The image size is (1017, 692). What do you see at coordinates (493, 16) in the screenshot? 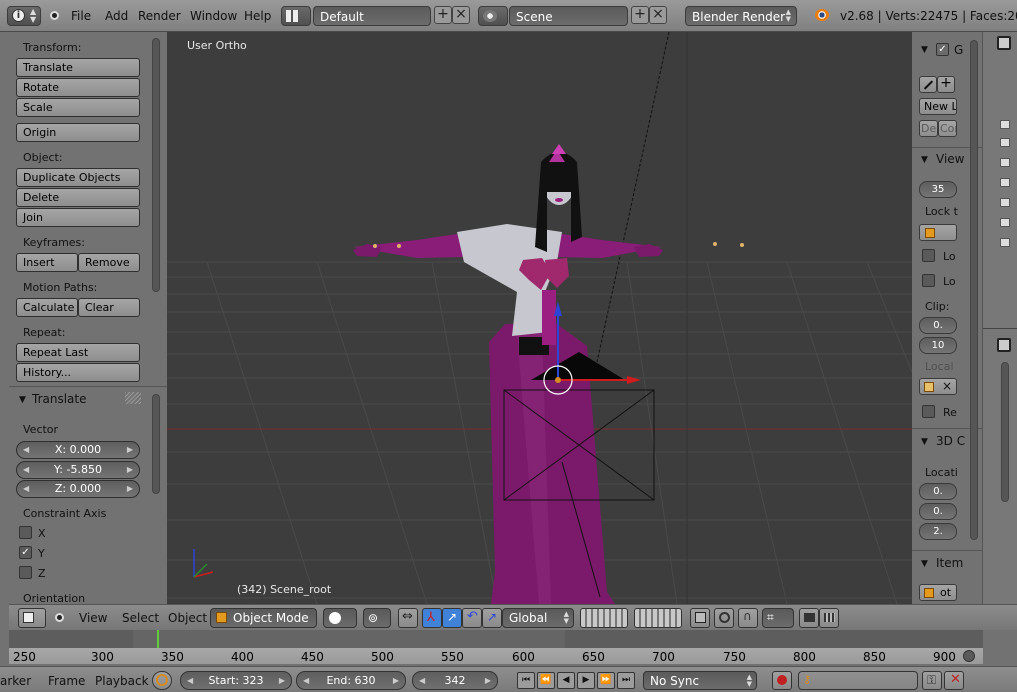
I see `scene-browse-button` at bounding box center [493, 16].